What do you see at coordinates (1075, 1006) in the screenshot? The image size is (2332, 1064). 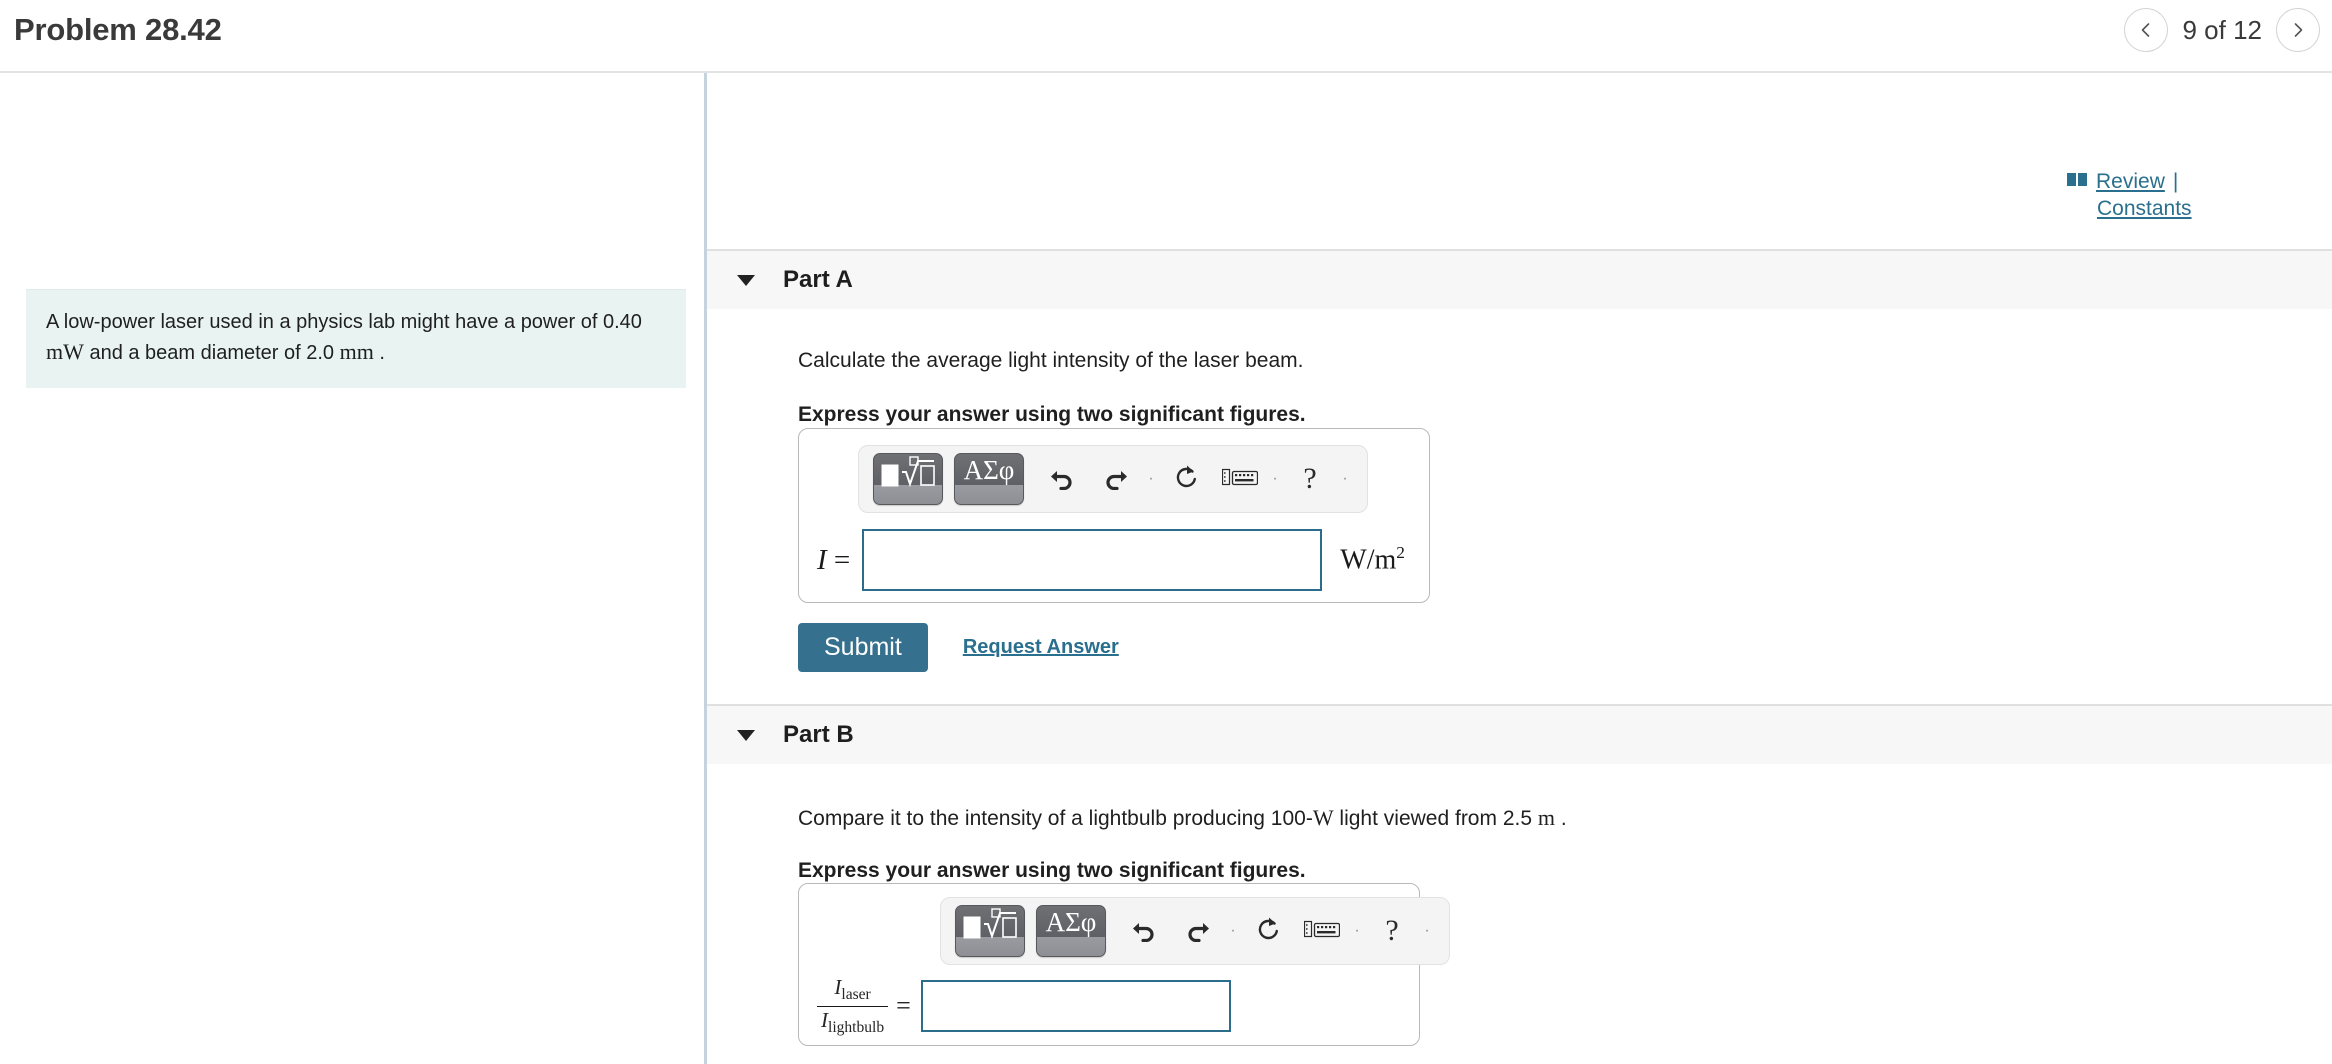 I see `part-b-answer-input` at bounding box center [1075, 1006].